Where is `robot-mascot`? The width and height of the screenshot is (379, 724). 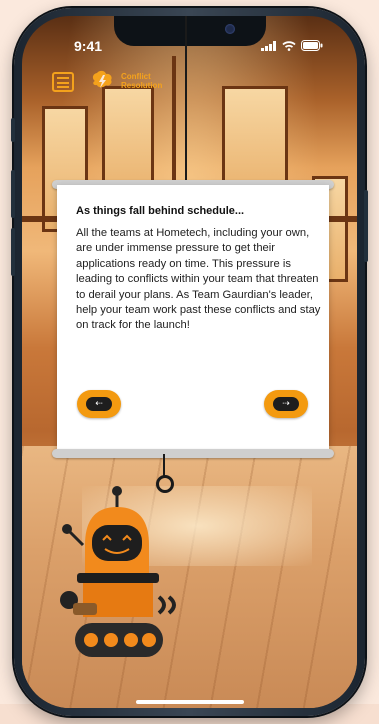 robot-mascot is located at coordinates (118, 571).